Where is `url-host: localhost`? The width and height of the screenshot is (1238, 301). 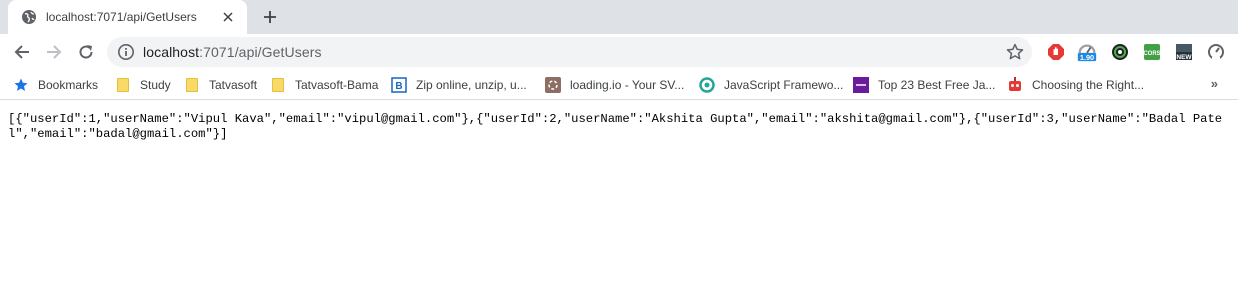
url-host: localhost is located at coordinates (171, 52).